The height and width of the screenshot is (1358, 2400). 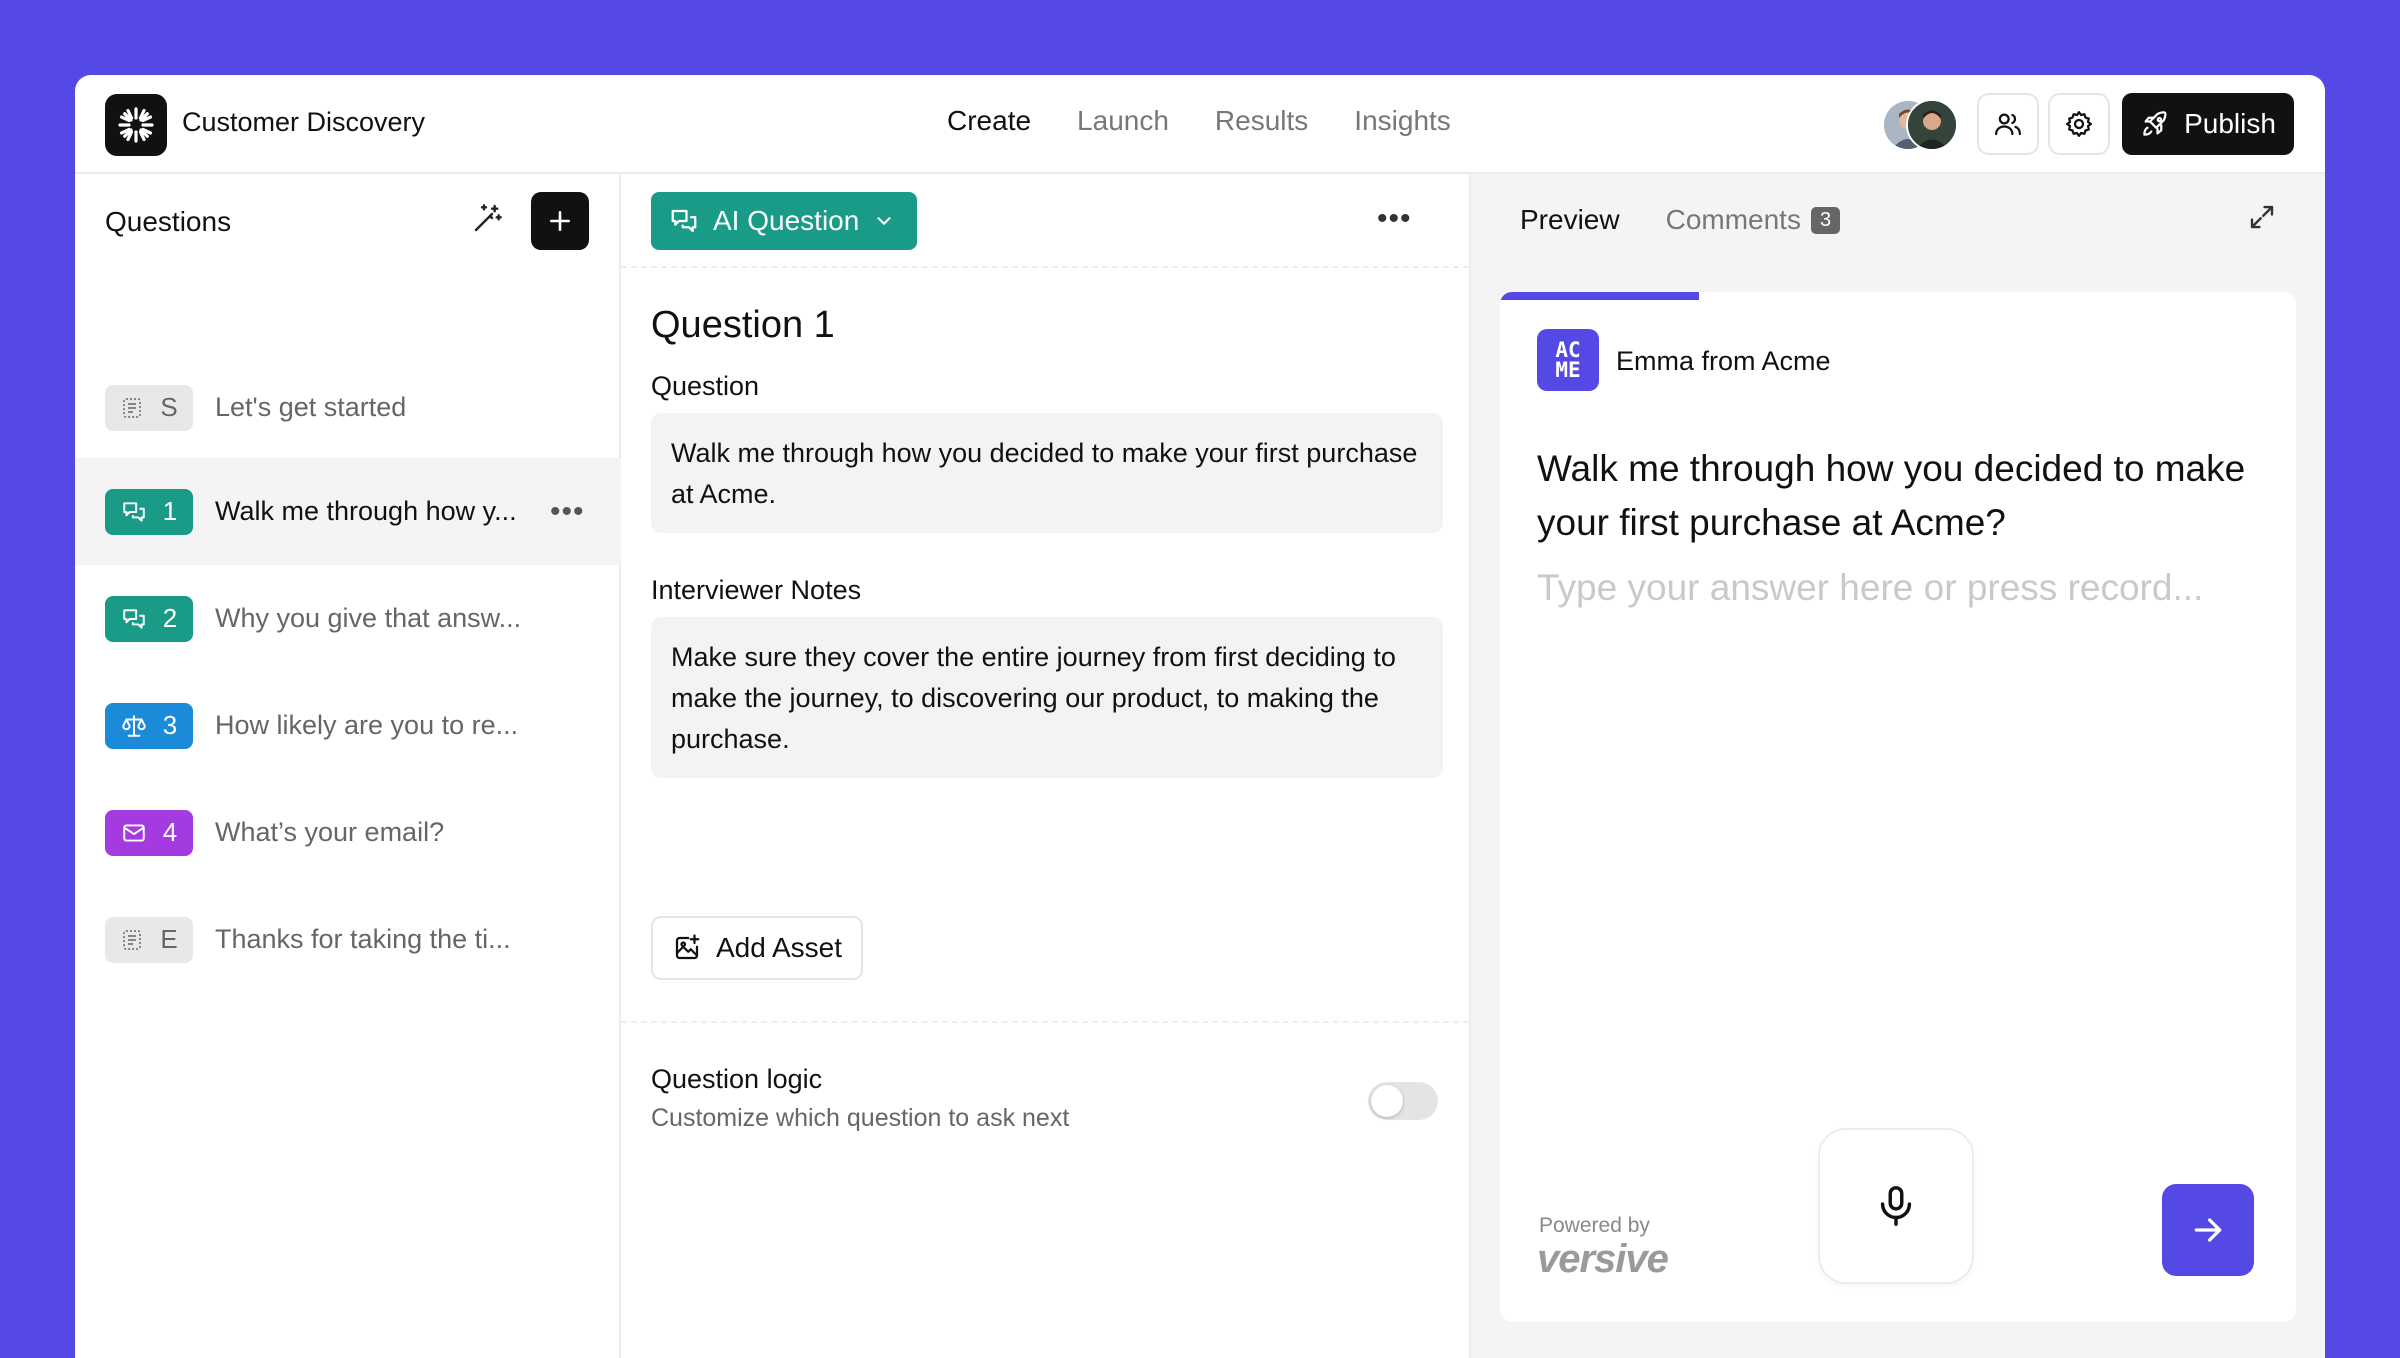 I want to click on question-item-4: 4 What’s your email?, so click(x=348, y=832).